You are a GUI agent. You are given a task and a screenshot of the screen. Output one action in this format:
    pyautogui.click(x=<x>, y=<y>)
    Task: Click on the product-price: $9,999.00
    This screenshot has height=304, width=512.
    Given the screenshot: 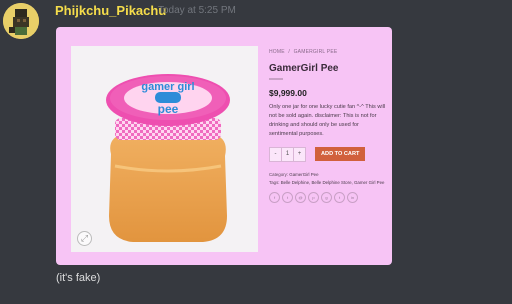 What is the action you would take?
    pyautogui.click(x=288, y=93)
    